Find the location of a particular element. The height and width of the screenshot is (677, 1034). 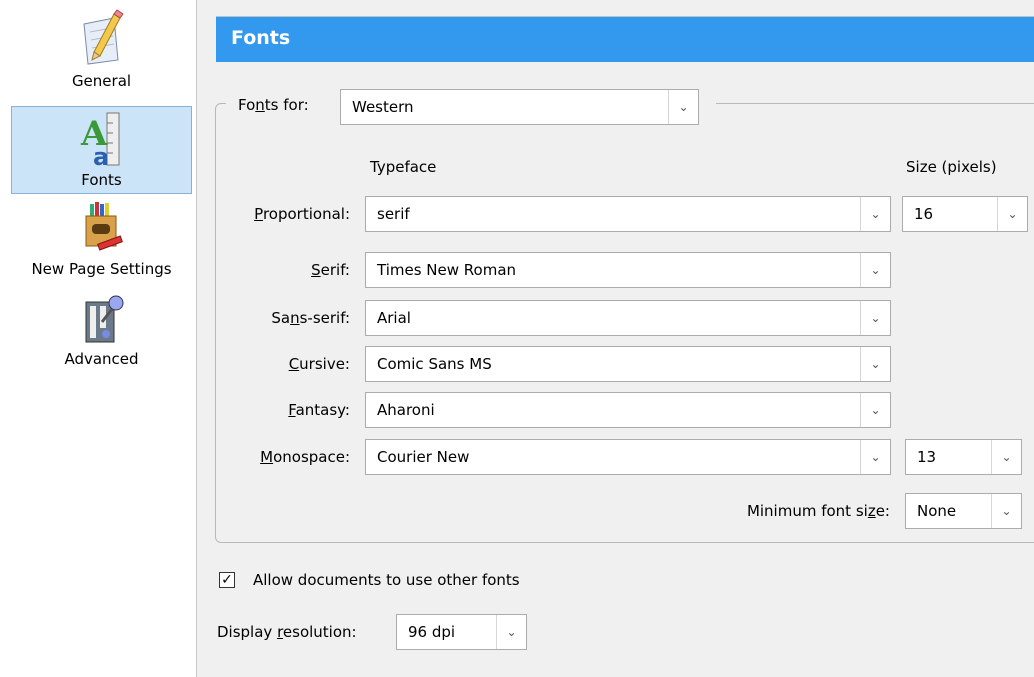

checkmark-icon: ✓ is located at coordinates (227, 580).